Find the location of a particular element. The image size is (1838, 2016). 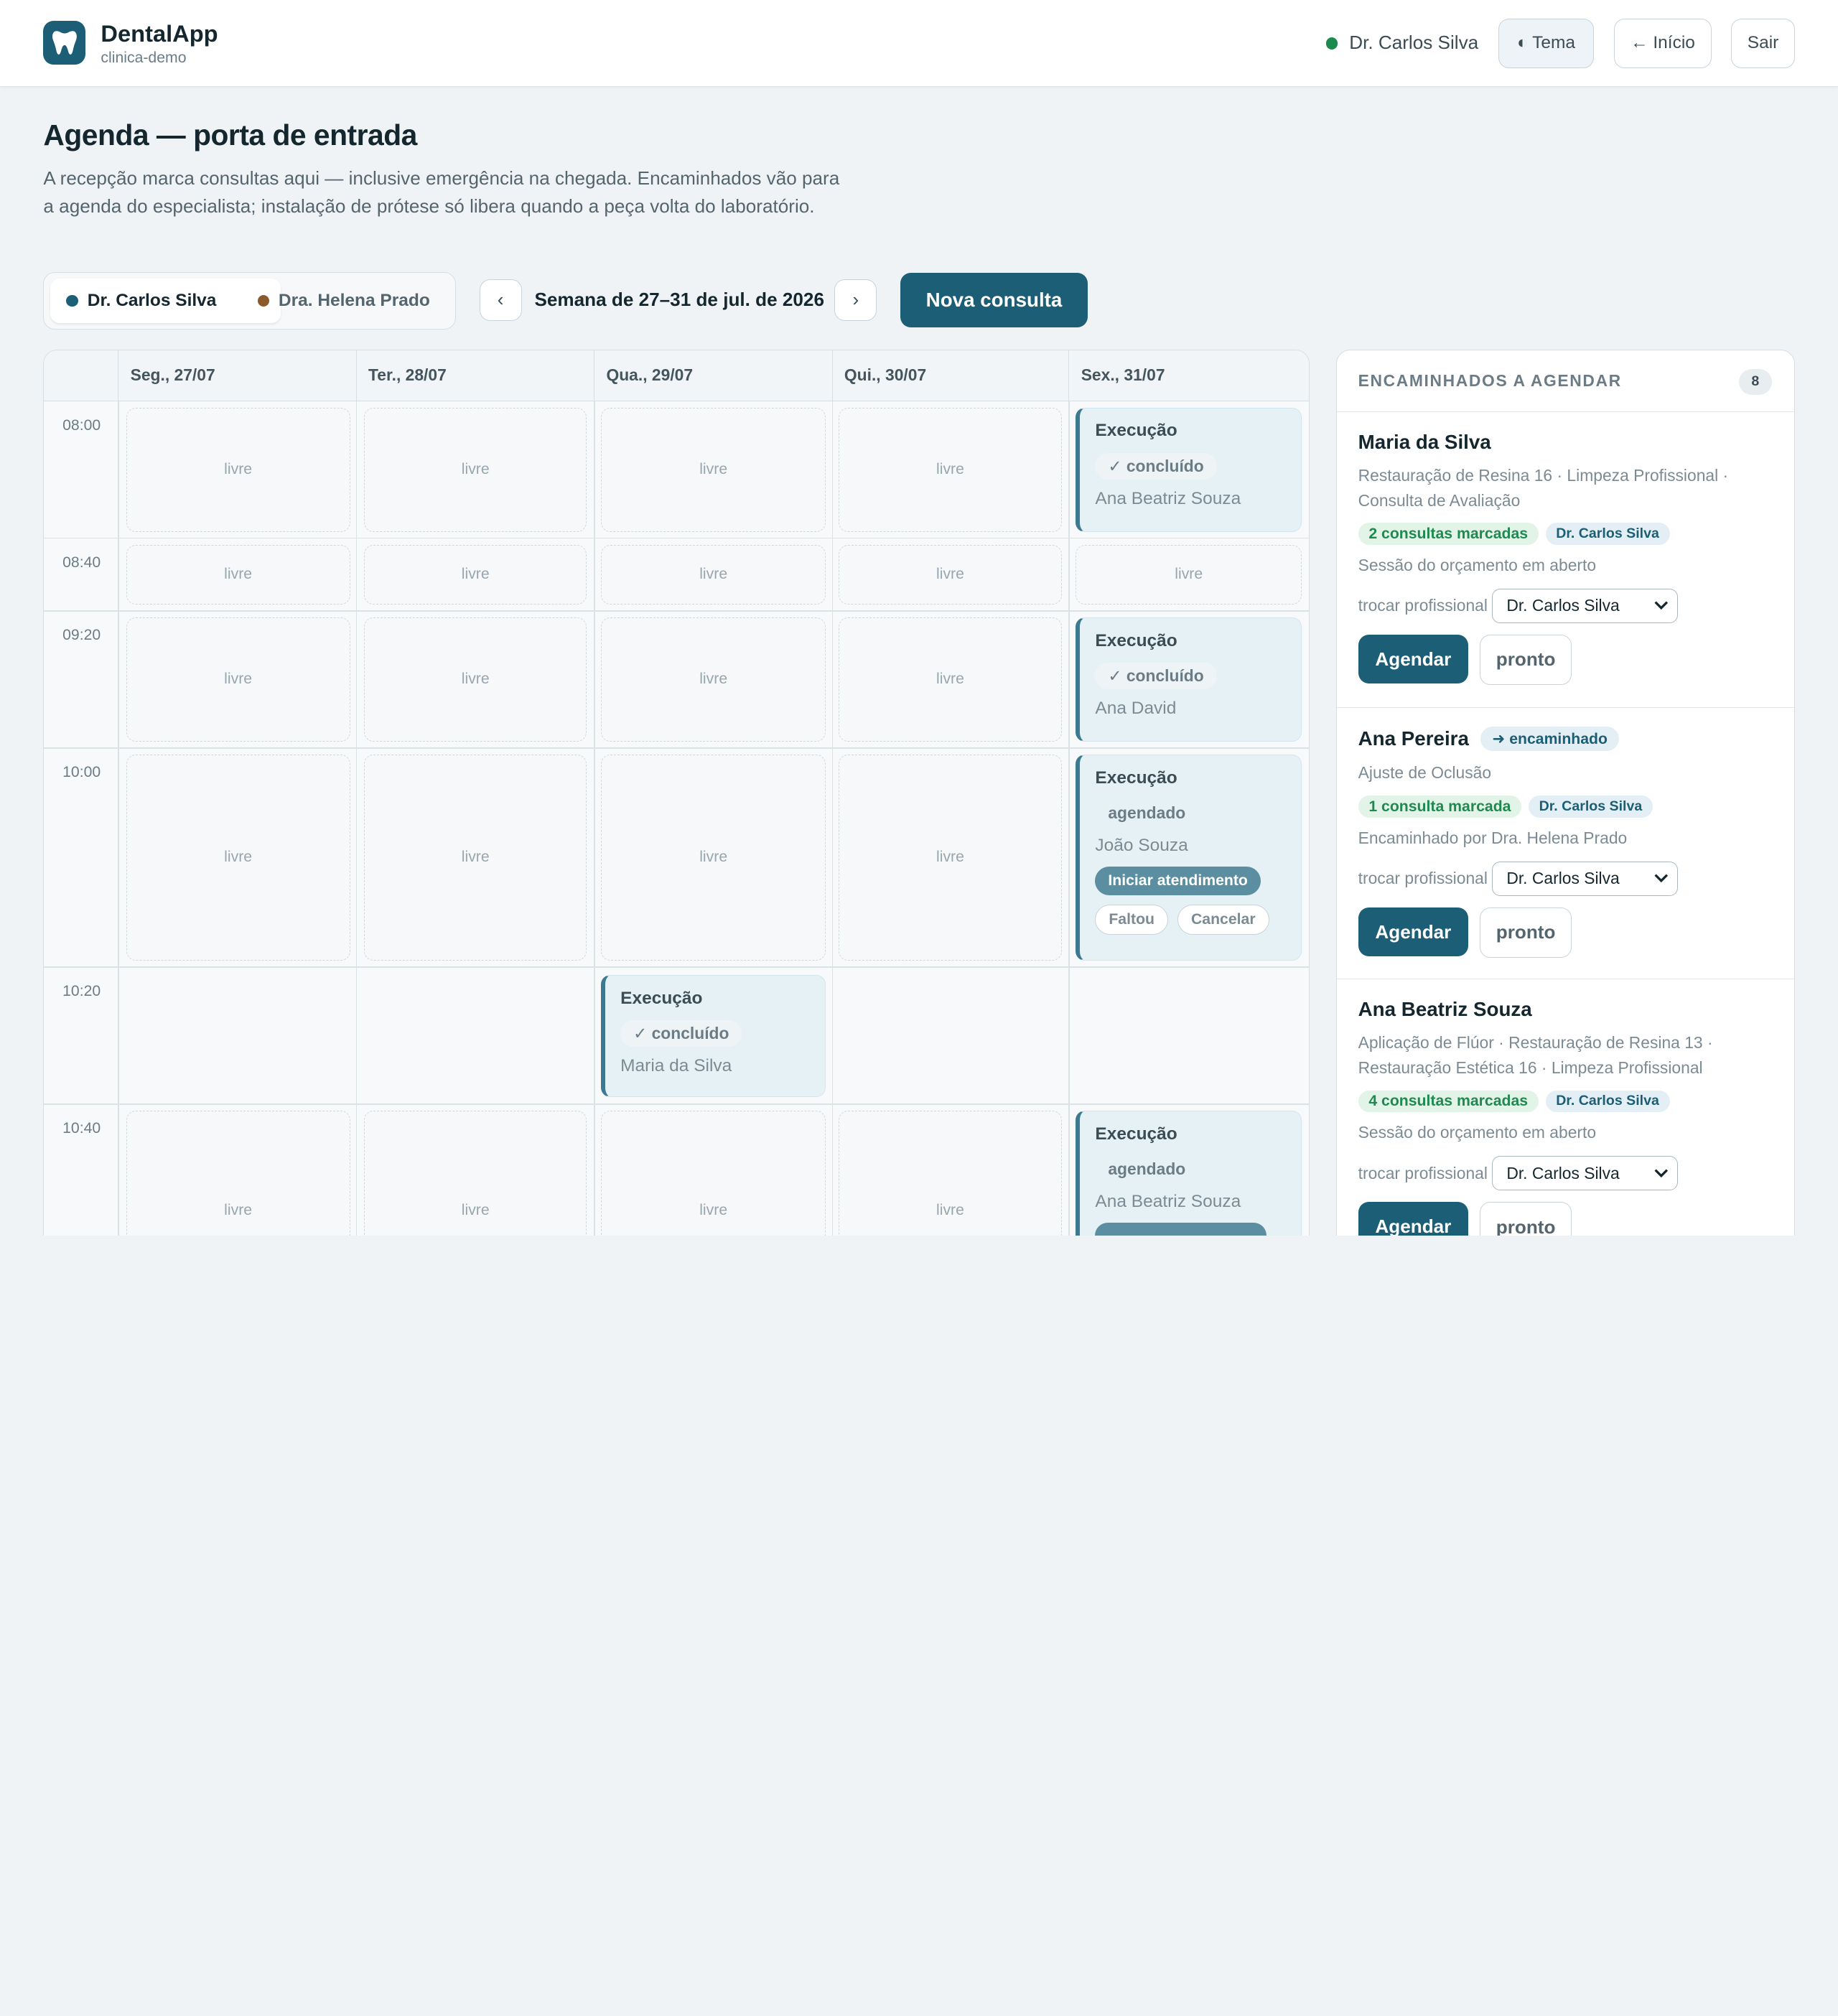

appointment-card: Execução ✓ concluído Maria da Silva is located at coordinates (713, 1035).